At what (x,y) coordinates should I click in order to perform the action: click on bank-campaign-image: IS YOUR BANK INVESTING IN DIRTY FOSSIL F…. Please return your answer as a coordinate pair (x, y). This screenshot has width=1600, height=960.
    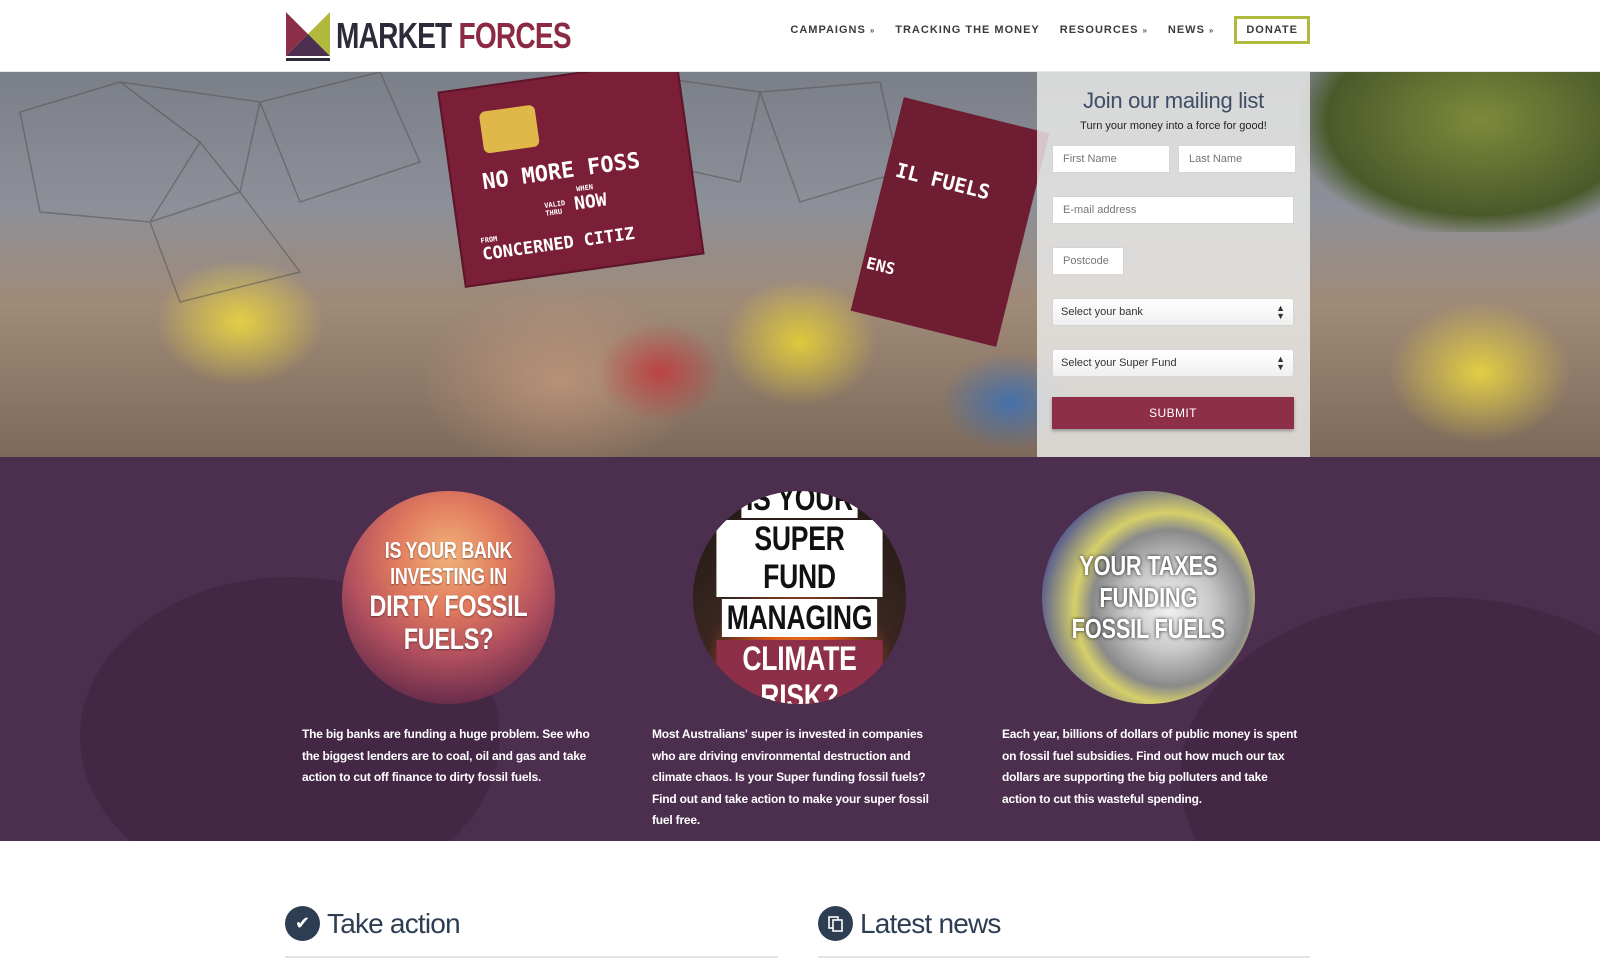
    Looking at the image, I should click on (448, 597).